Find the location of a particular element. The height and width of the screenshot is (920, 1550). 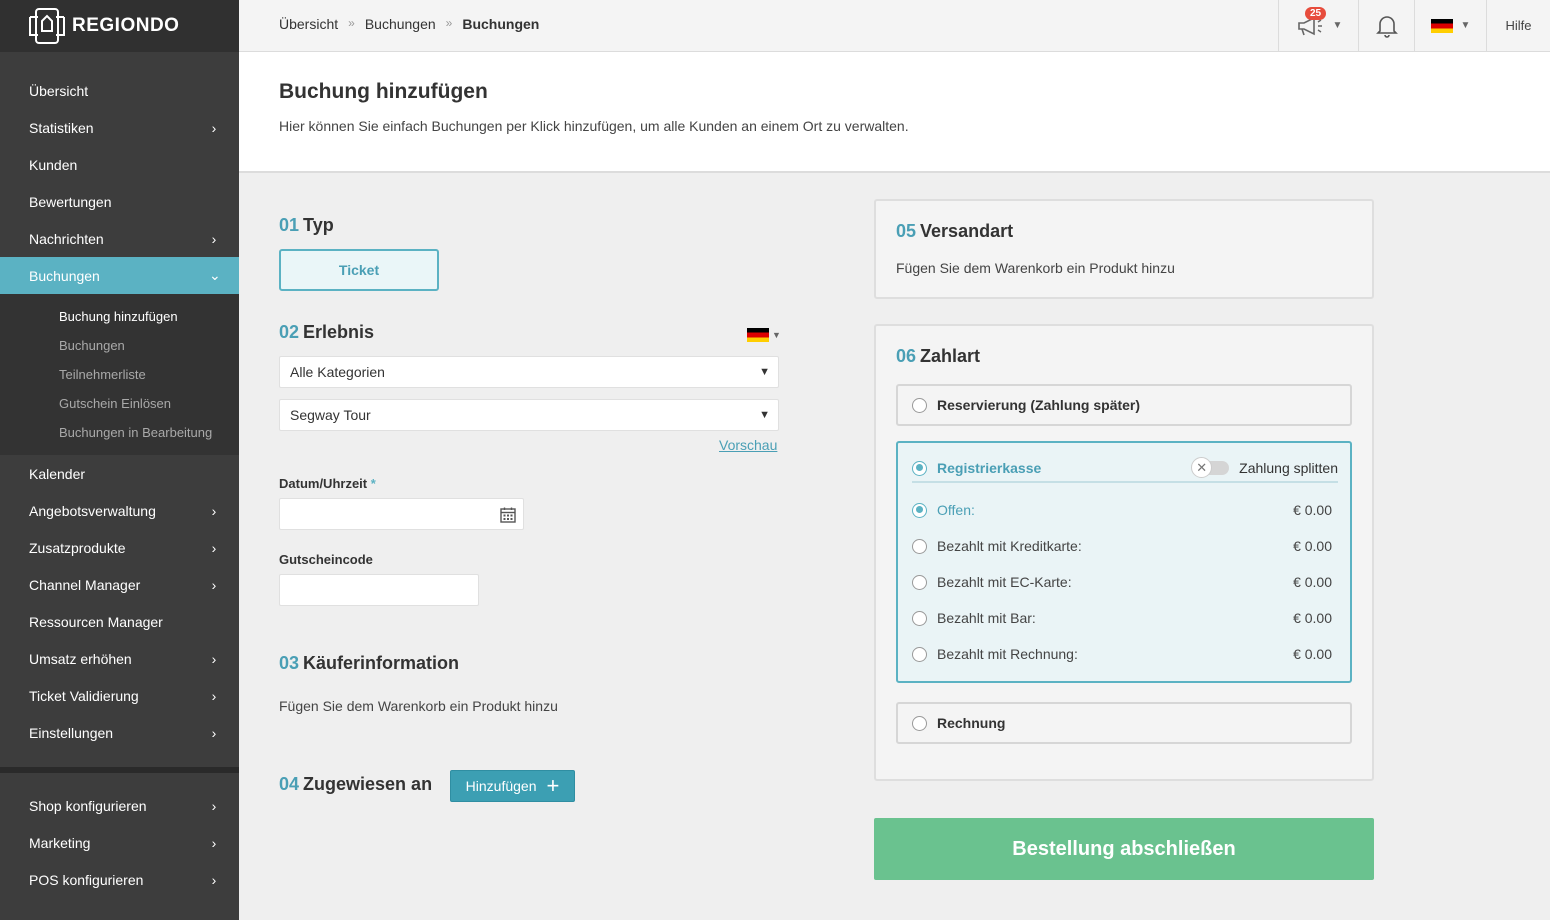

breadcrumb: Übersicht » Buchungen » Buchungen is located at coordinates (409, 24).